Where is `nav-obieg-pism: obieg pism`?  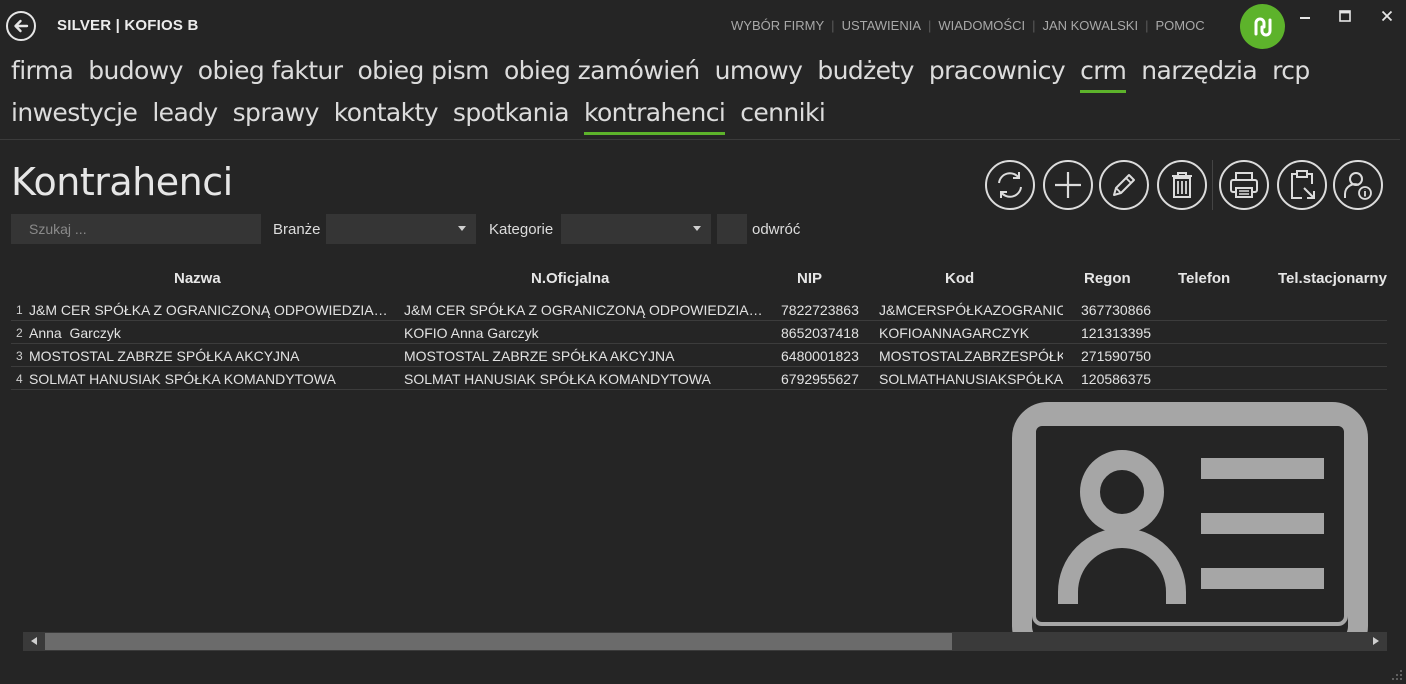 nav-obieg-pism: obieg pism is located at coordinates (423, 72).